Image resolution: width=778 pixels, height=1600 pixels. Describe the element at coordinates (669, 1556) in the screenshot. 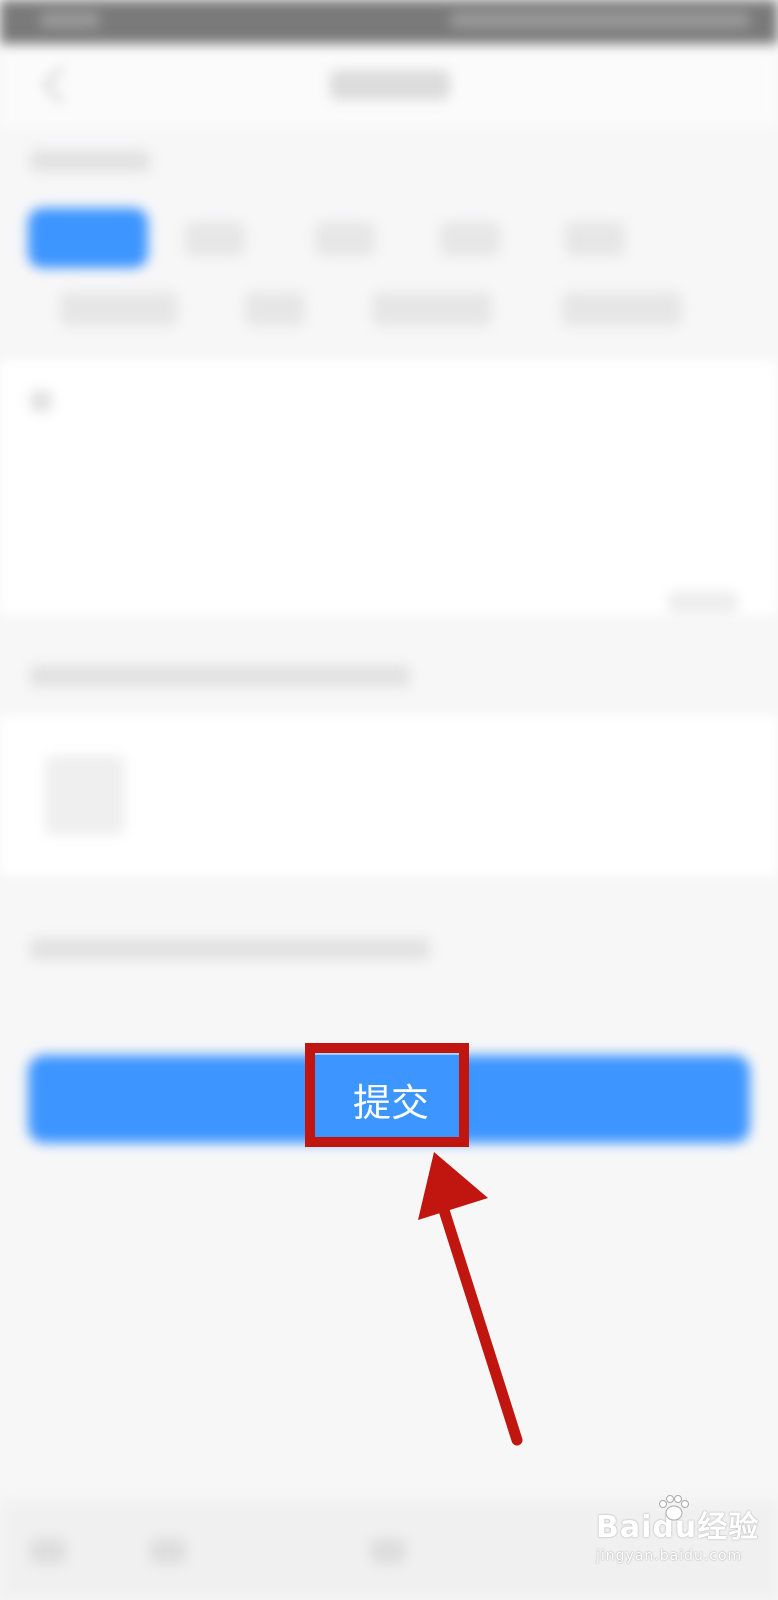

I see `watermark-url: jingyan.baidu.com` at that location.